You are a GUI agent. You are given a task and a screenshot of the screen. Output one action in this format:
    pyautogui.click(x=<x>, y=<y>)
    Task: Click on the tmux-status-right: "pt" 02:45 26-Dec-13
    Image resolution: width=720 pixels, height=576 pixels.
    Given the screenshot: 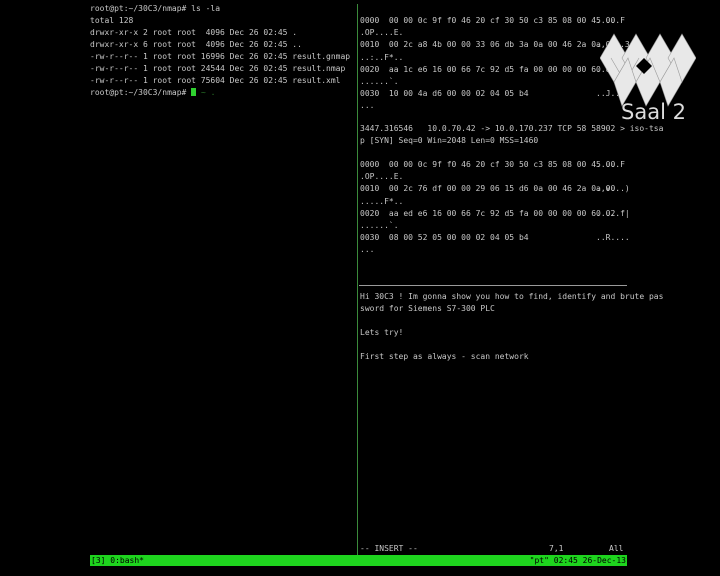 What is the action you would take?
    pyautogui.click(x=577, y=560)
    